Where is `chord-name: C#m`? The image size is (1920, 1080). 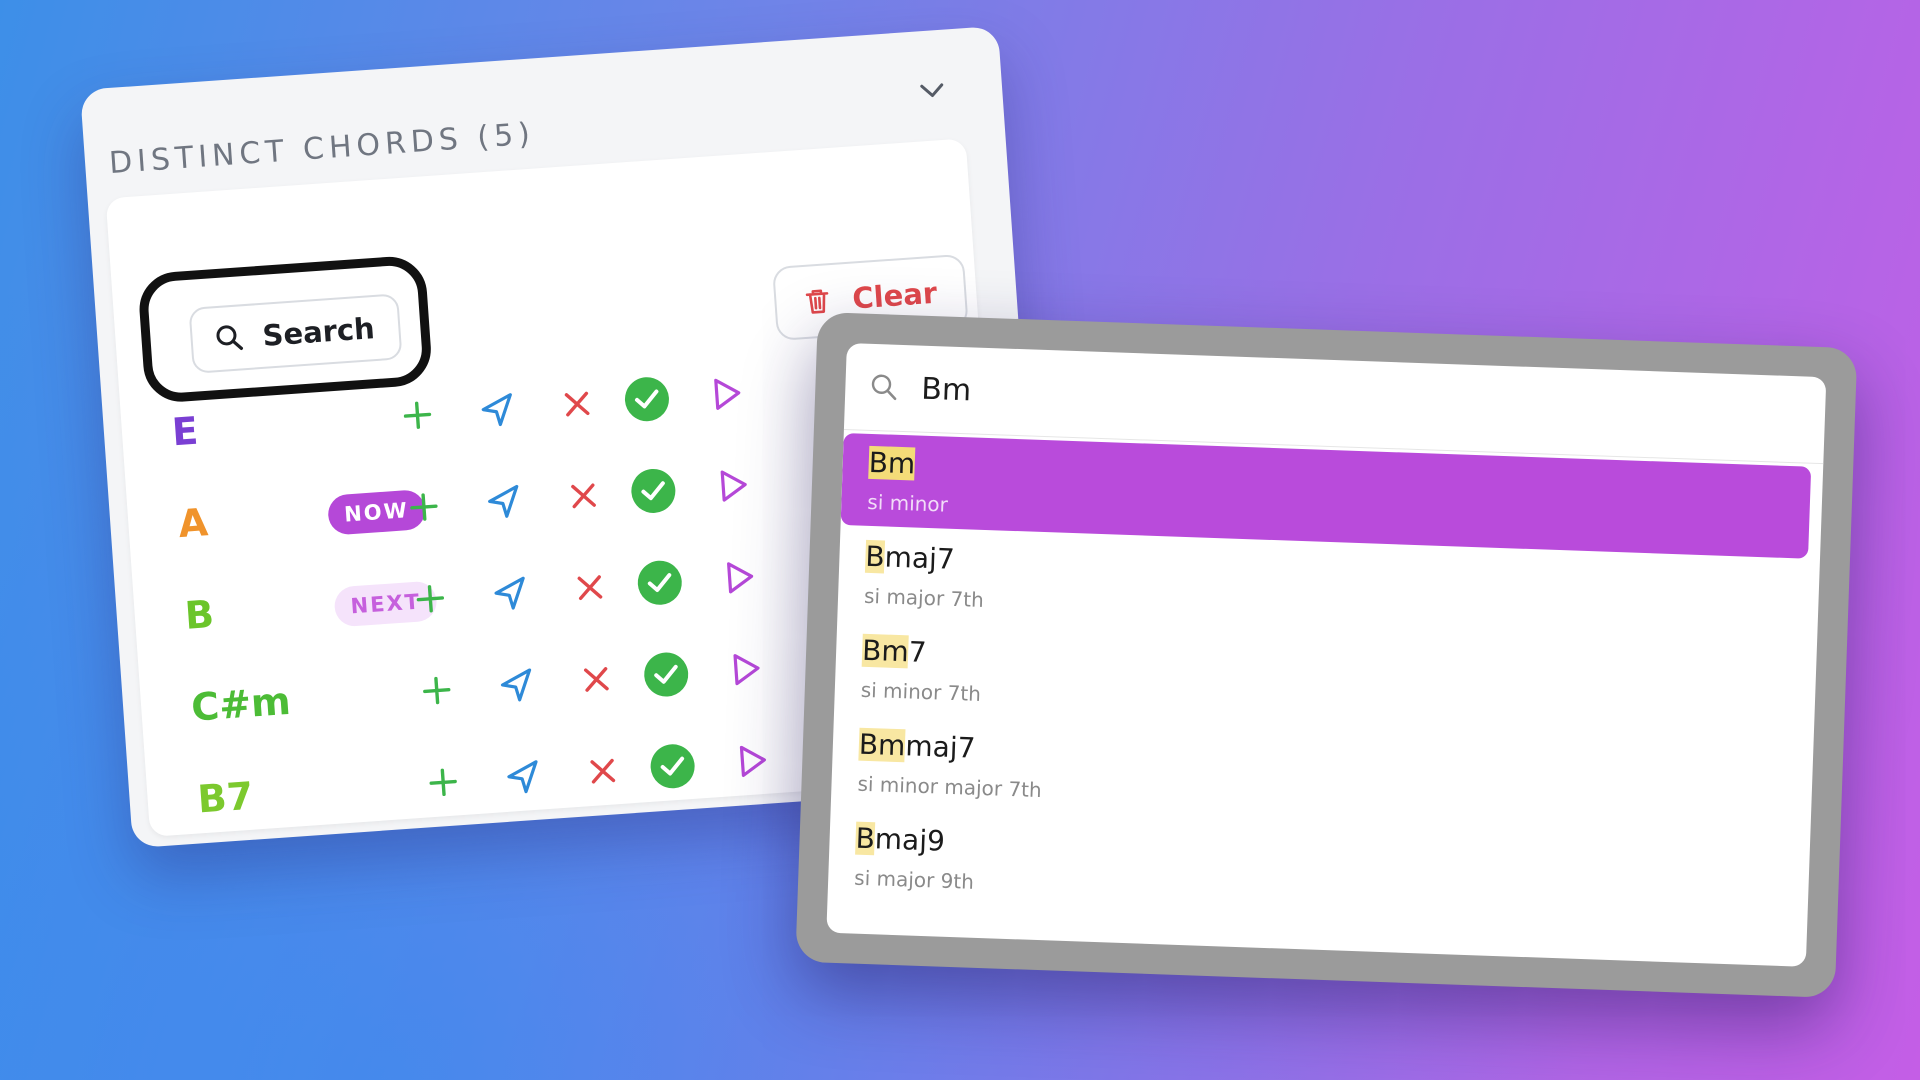
chord-name: C#m is located at coordinates (241, 704).